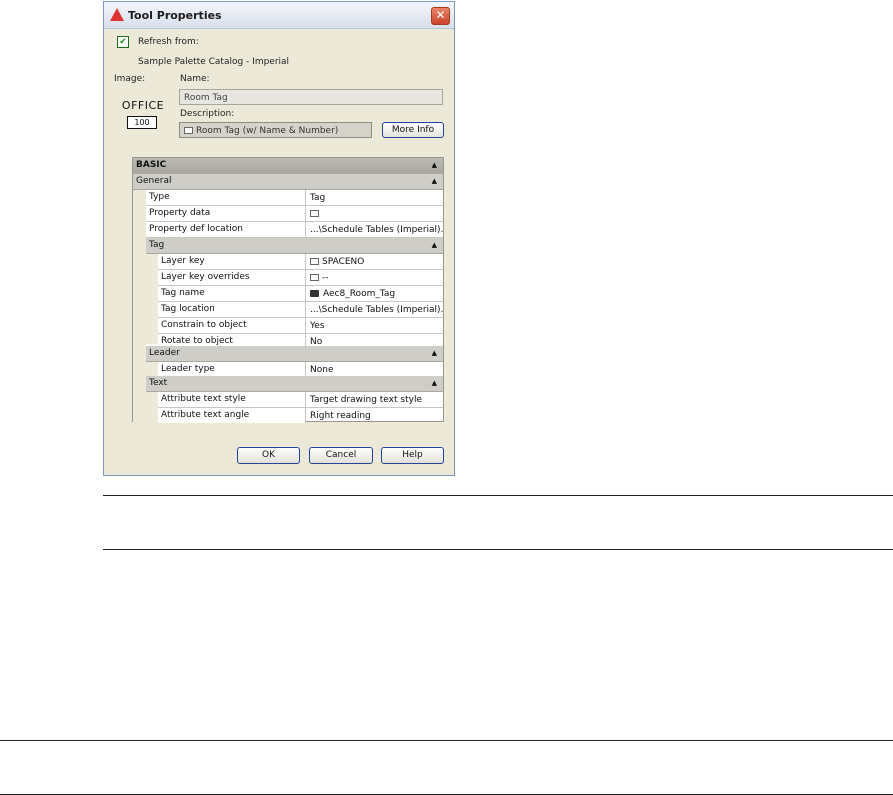 The image size is (893, 795). Describe the element at coordinates (267, 131) in the screenshot. I see `description-value: Room Tag (w/ Name & Number)` at that location.